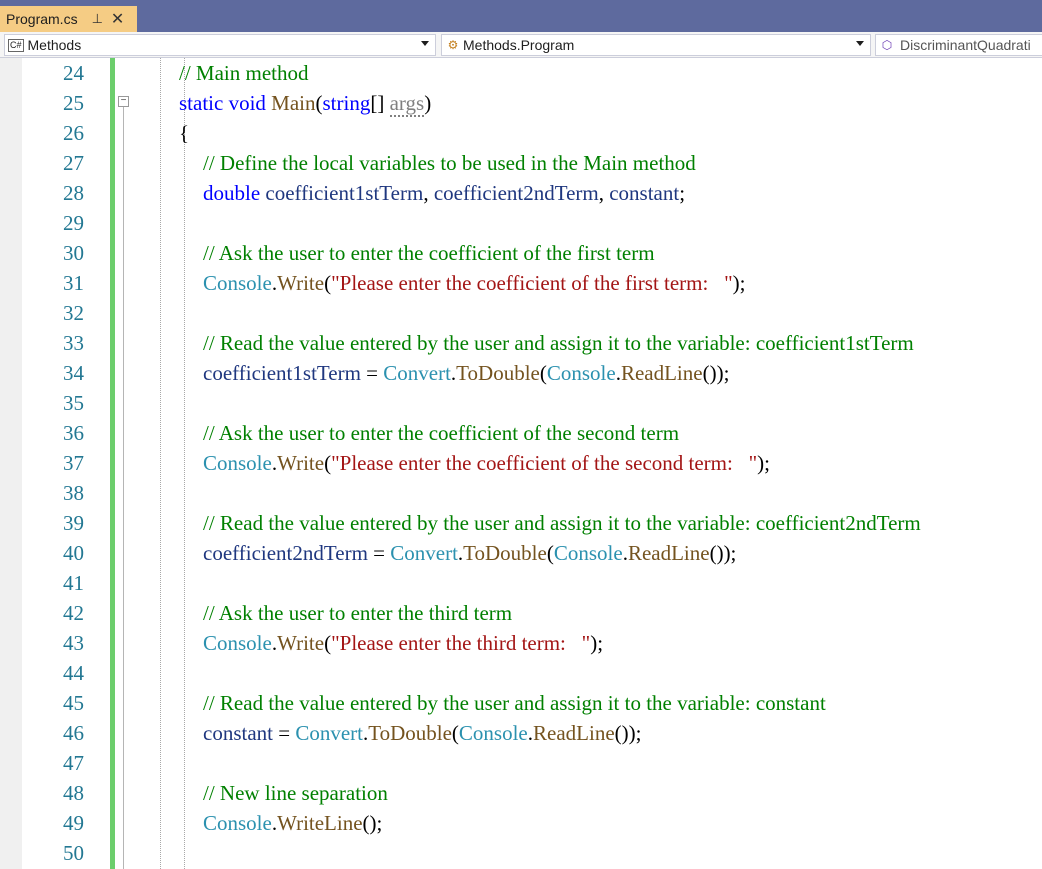 The image size is (1042, 869). What do you see at coordinates (628, 733) in the screenshot?
I see `token-pu: ());` at bounding box center [628, 733].